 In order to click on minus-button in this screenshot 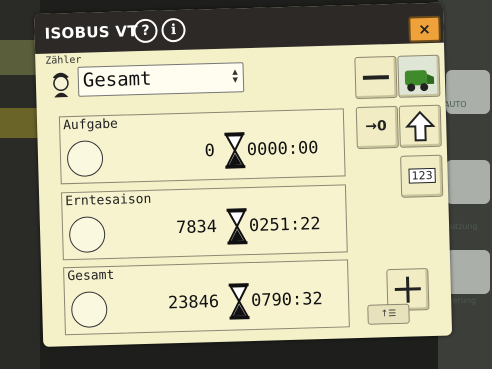, I will do `click(376, 77)`.